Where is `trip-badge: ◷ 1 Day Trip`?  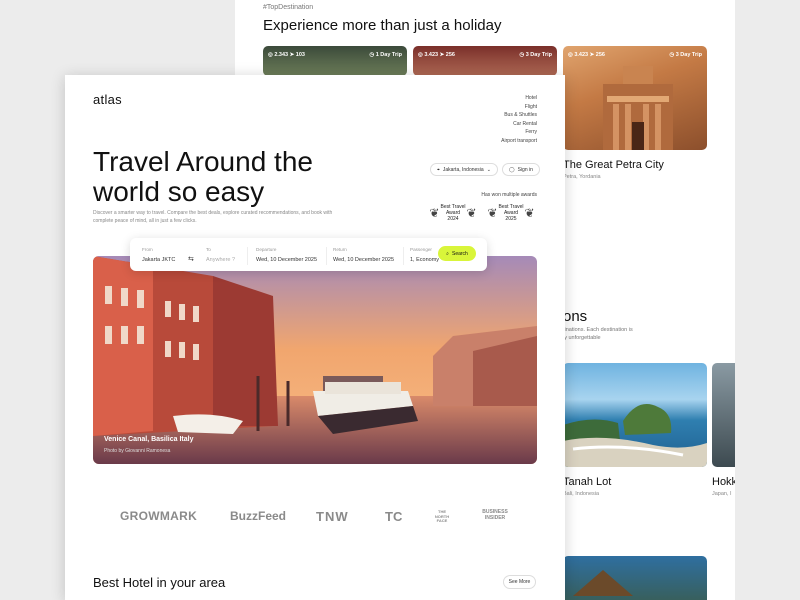 trip-badge: ◷ 1 Day Trip is located at coordinates (385, 55).